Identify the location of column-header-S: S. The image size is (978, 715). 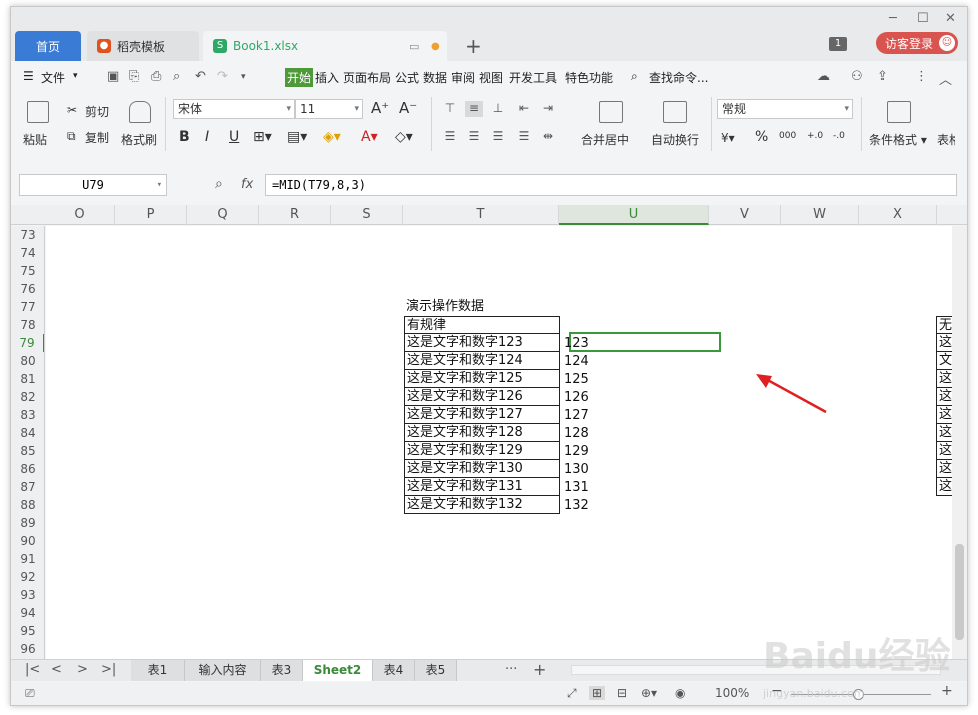
(367, 215).